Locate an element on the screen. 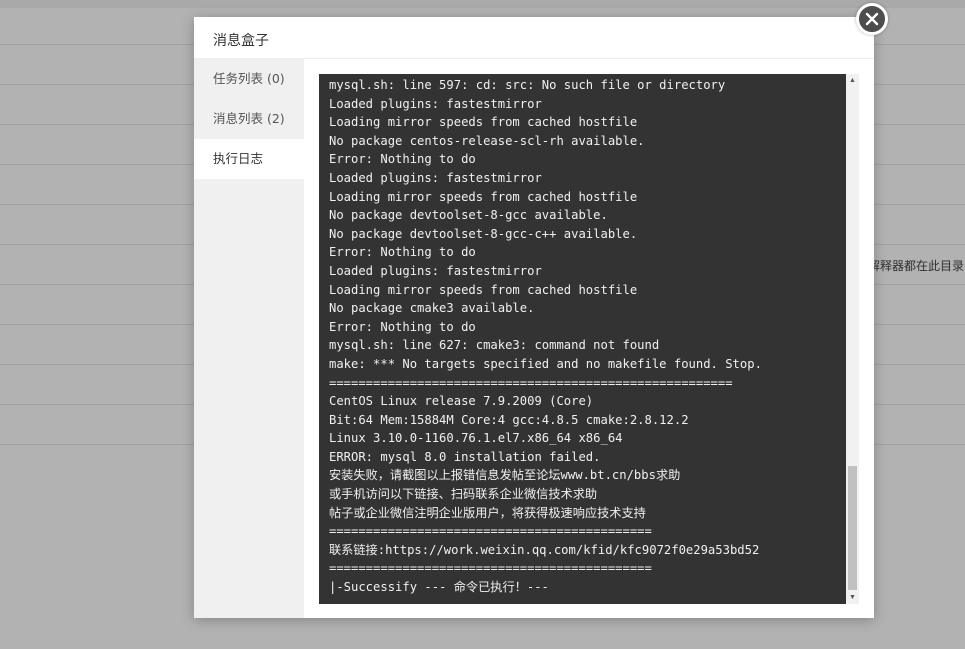 The height and width of the screenshot is (649, 965). close-icon is located at coordinates (872, 19).